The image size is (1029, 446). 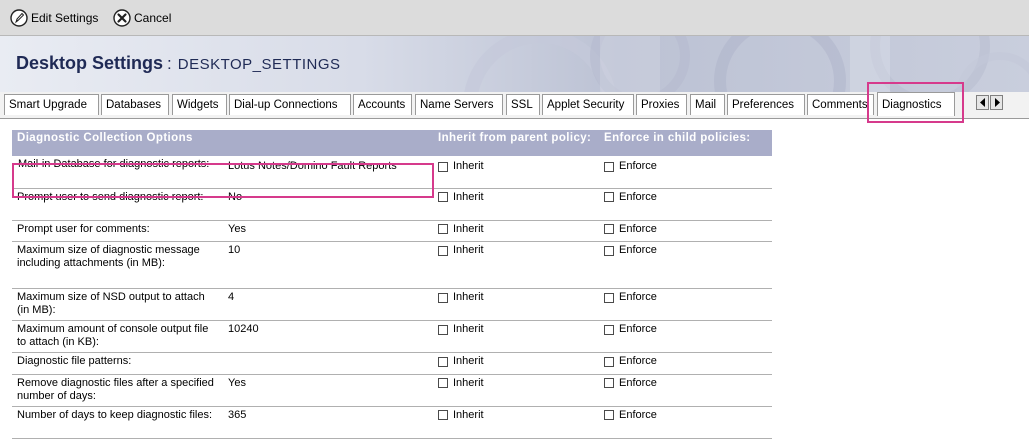 I want to click on tab-label: Comments, so click(x=840, y=105).